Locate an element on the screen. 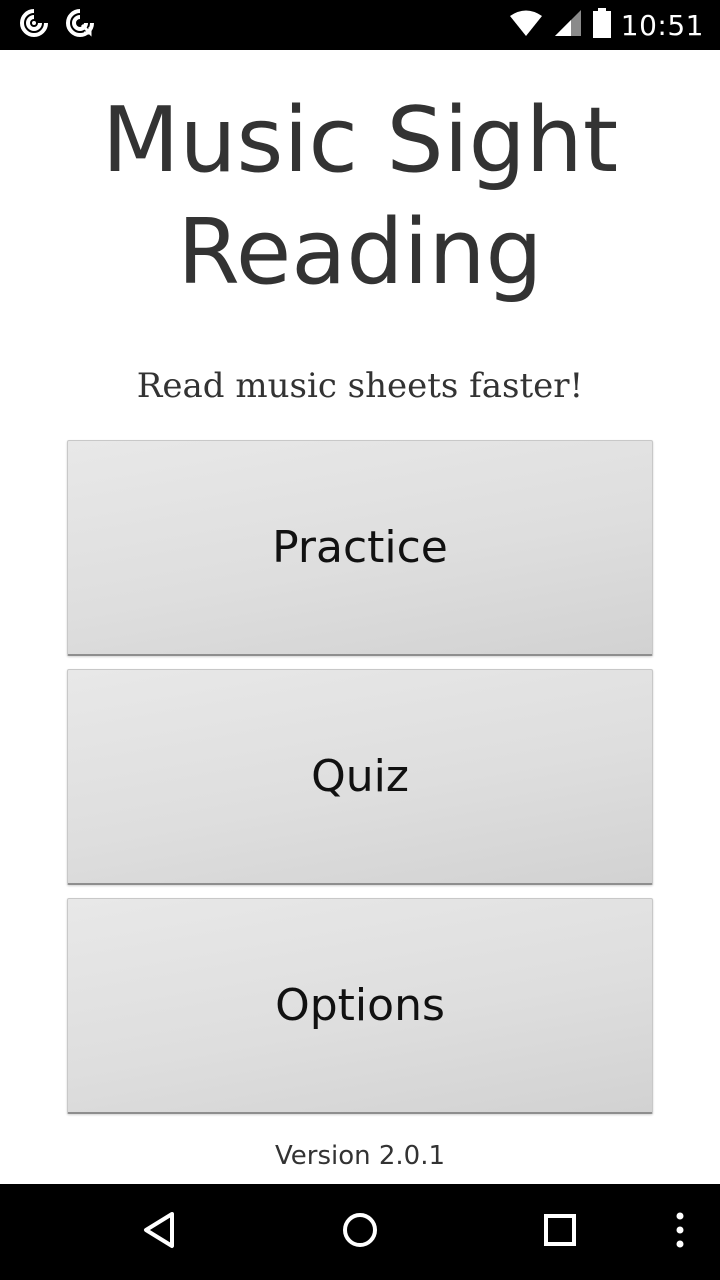 This screenshot has width=720, height=1280. practice-button: Practice is located at coordinates (360, 548).